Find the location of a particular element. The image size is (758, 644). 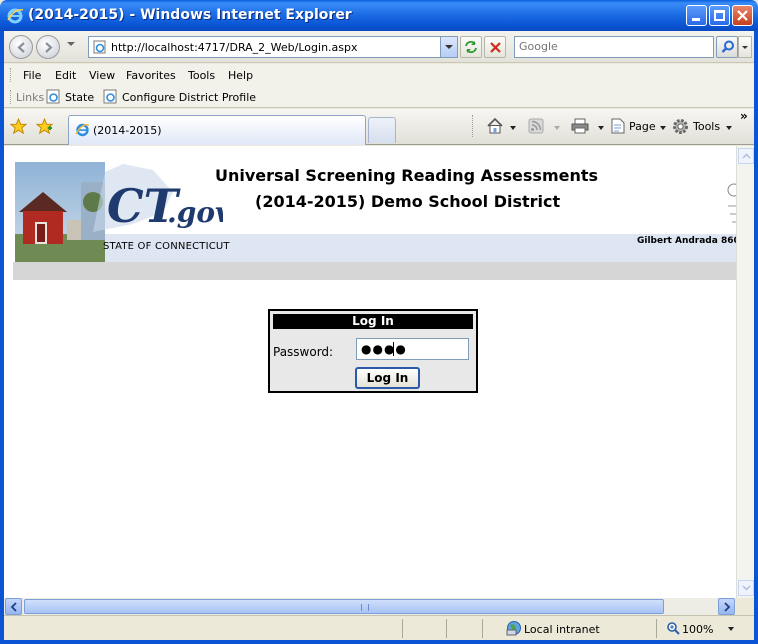

feeds-button is located at coordinates (544, 127).